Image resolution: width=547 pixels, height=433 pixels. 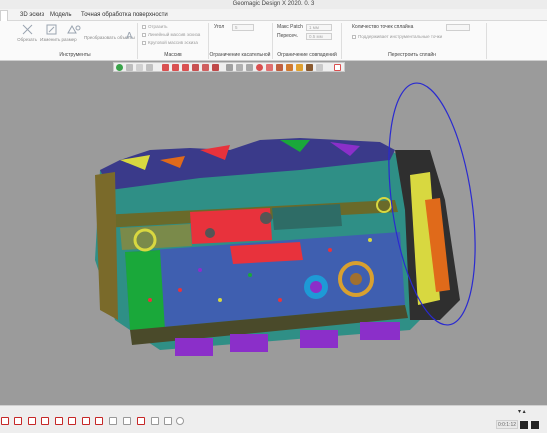 I want to click on select-options-icon, so click(x=337, y=67).